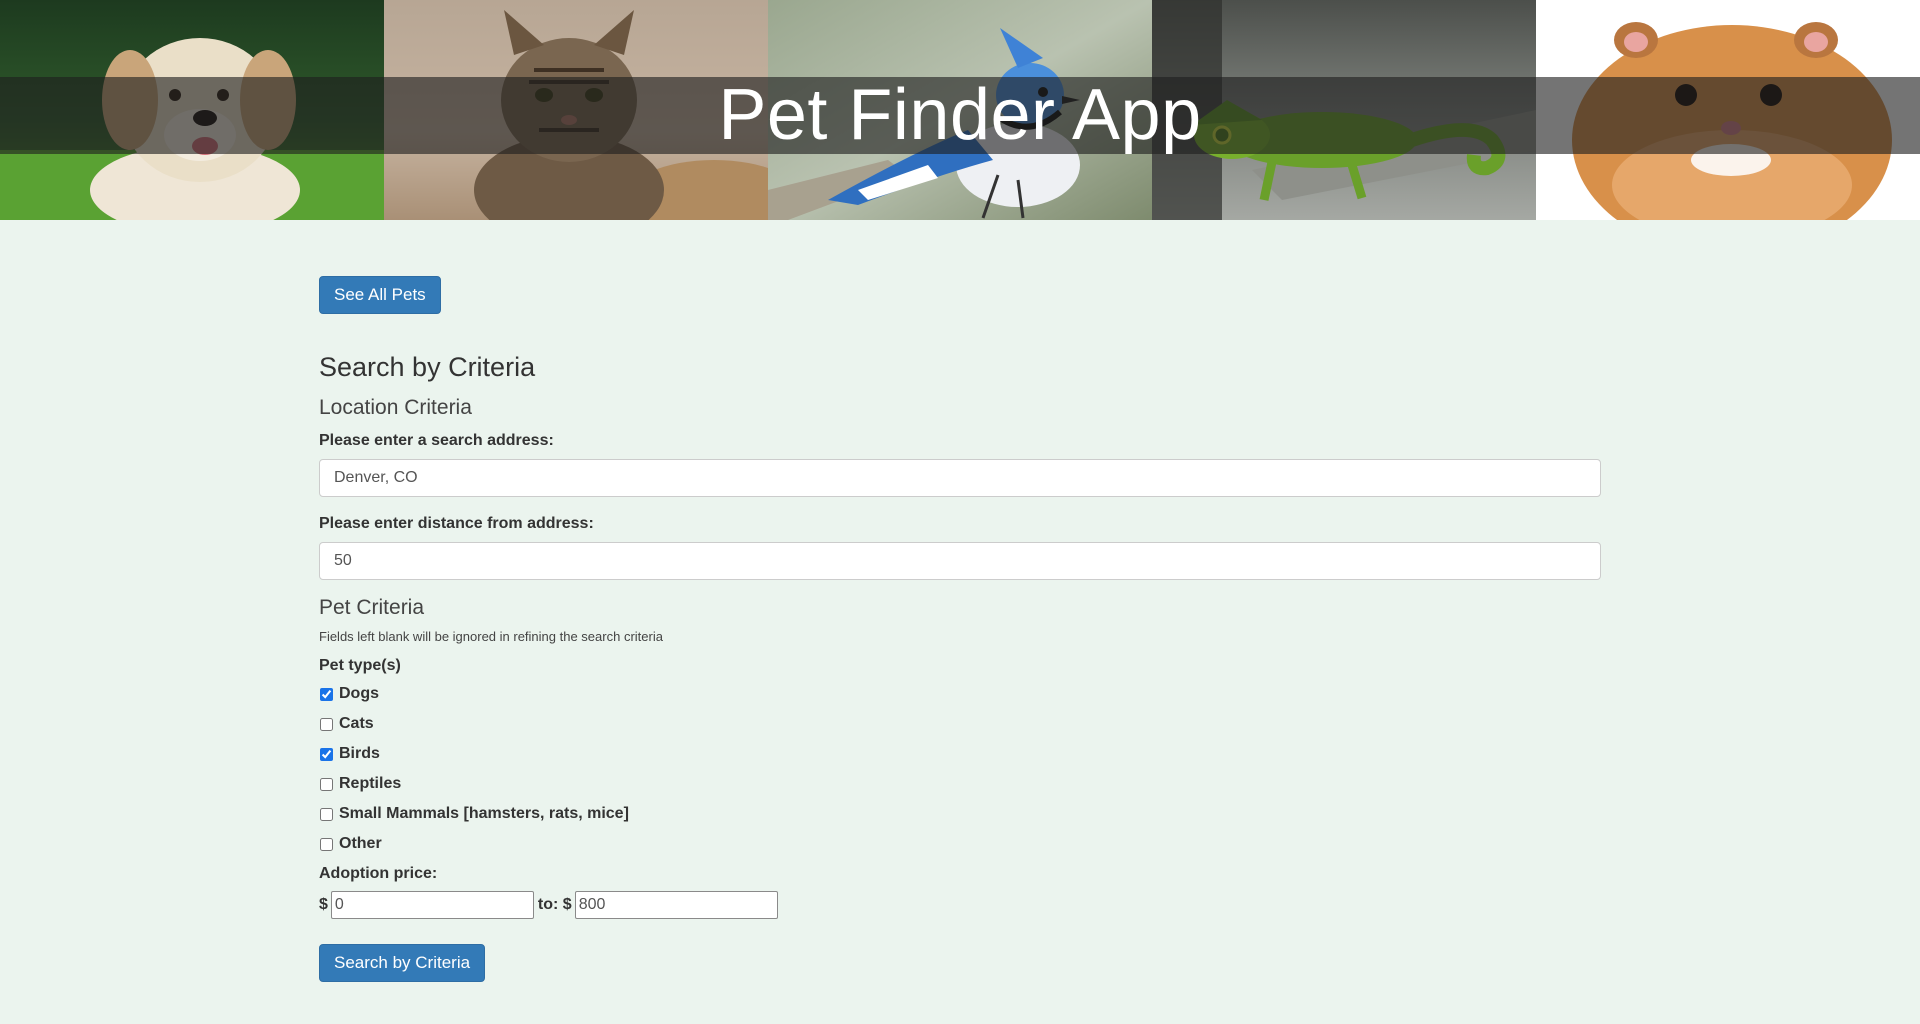  I want to click on birds-checkbox, so click(326, 754).